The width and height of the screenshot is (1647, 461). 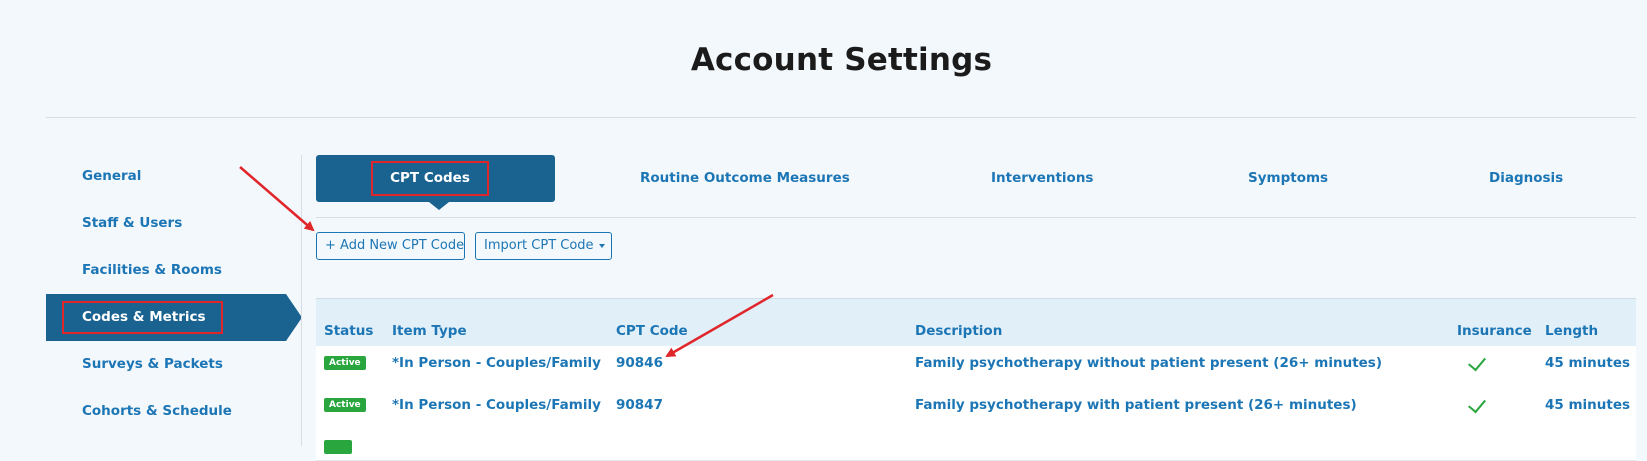 What do you see at coordinates (338, 447) in the screenshot?
I see `status-badge` at bounding box center [338, 447].